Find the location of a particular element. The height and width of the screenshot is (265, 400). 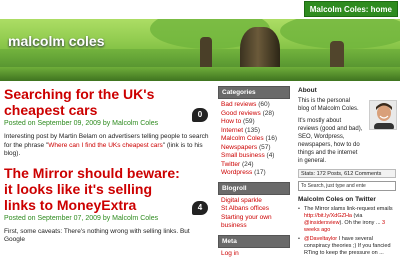

comment-count-badge: 4 is located at coordinates (200, 207).